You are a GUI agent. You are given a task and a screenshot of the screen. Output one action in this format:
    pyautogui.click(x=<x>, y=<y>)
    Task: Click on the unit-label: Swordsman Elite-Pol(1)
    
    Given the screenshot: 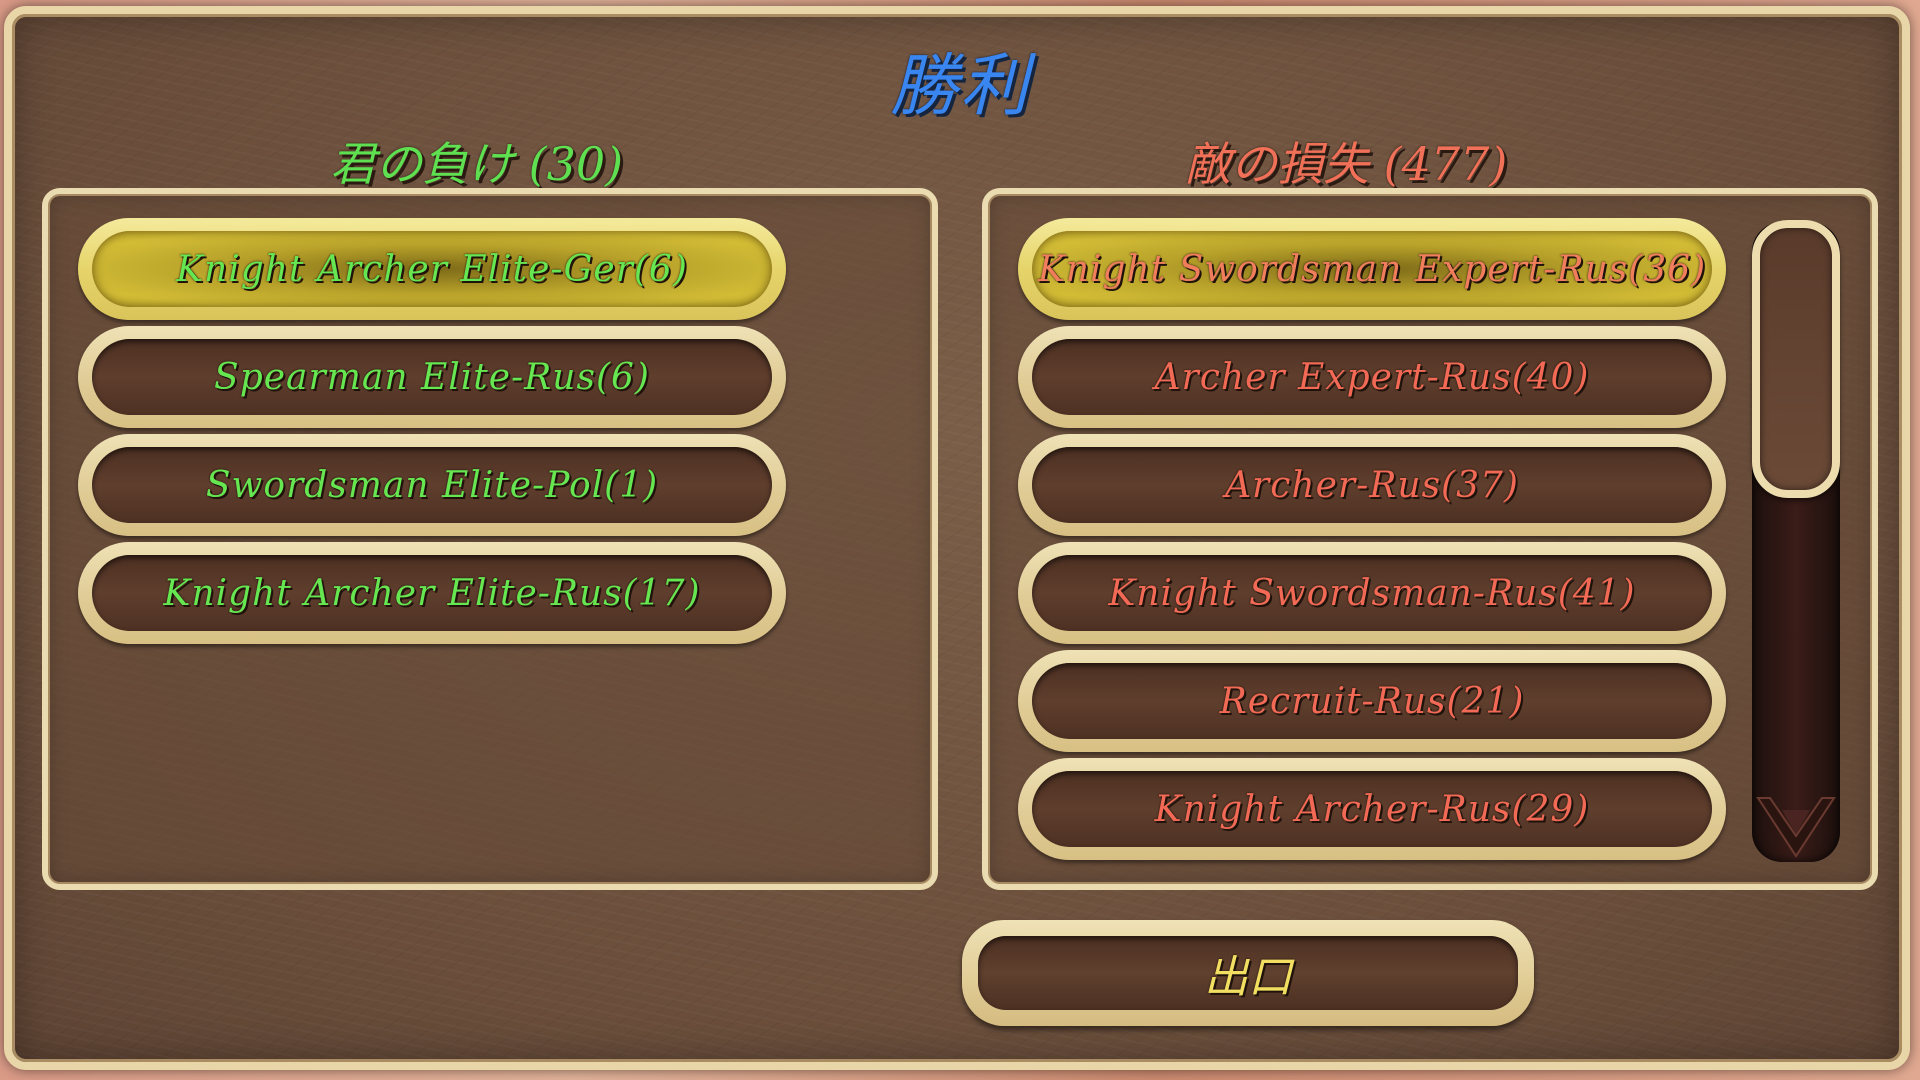 What is the action you would take?
    pyautogui.click(x=432, y=485)
    